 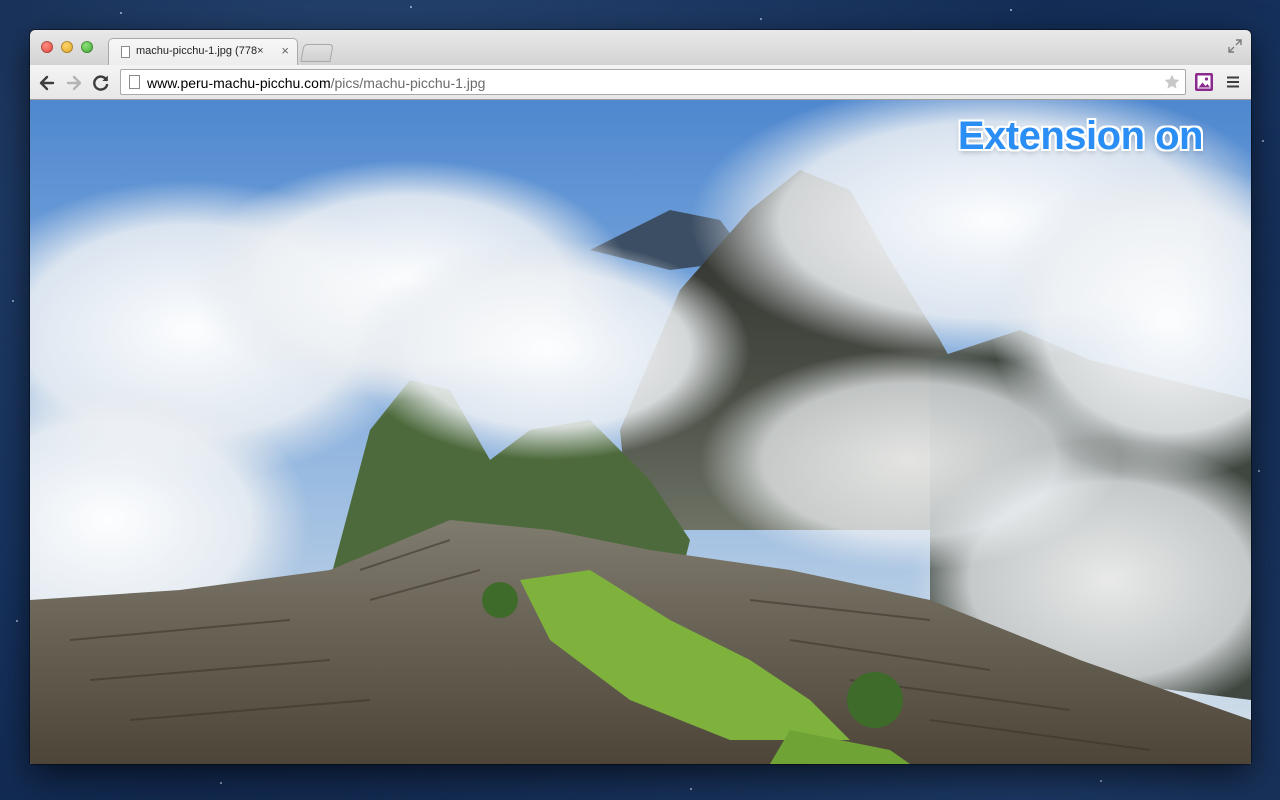 What do you see at coordinates (47, 47) in the screenshot?
I see `close-window-button` at bounding box center [47, 47].